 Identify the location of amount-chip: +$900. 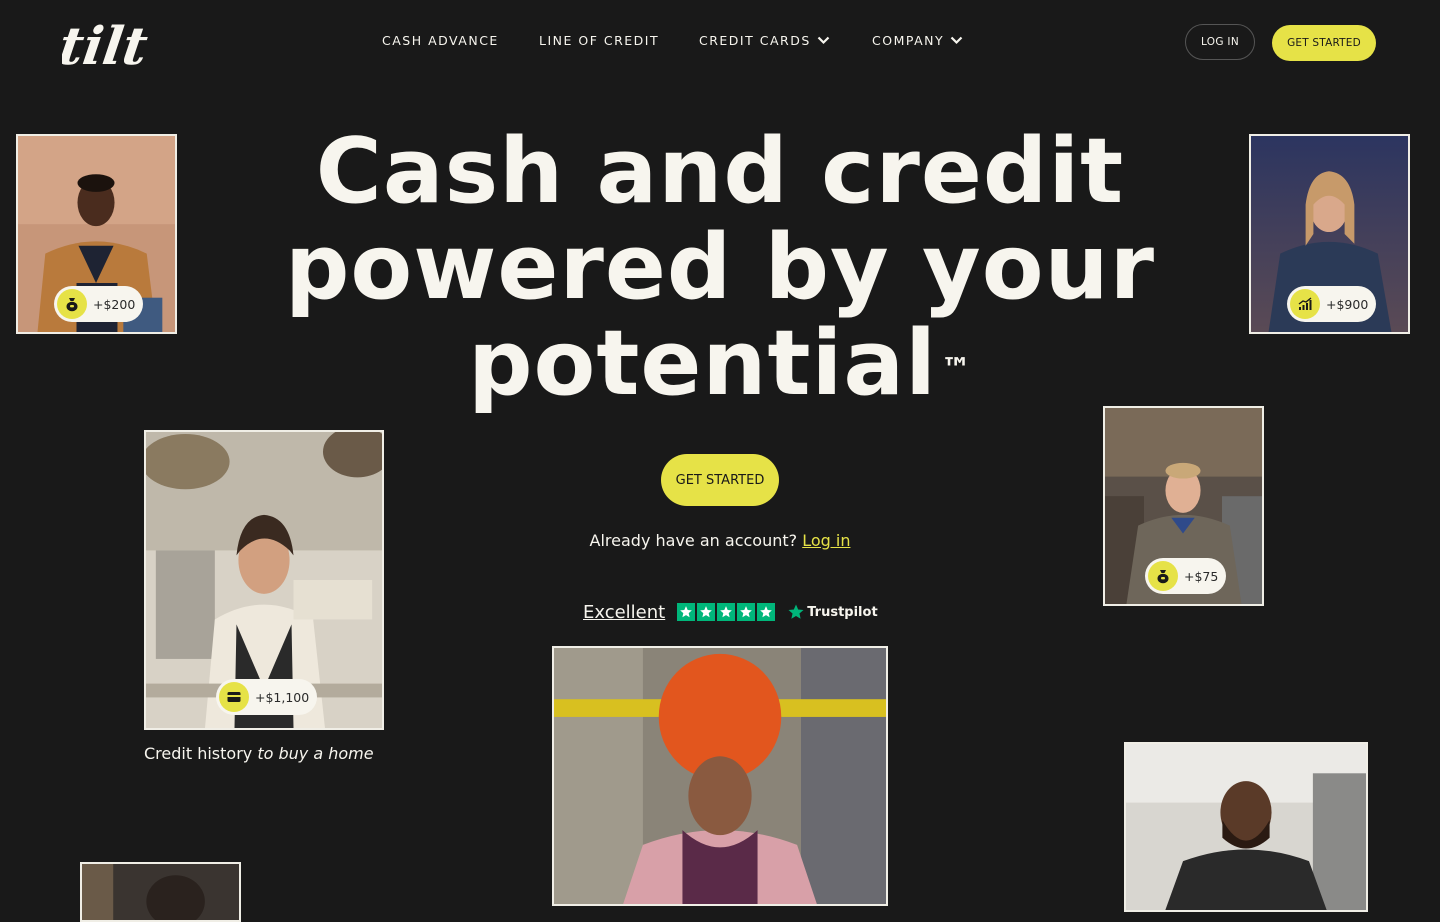
(1332, 304).